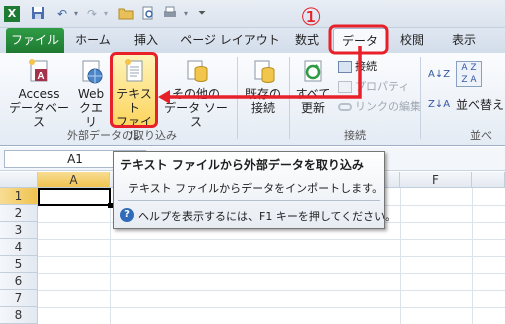  I want to click on tooltip-divider, so click(249, 200).